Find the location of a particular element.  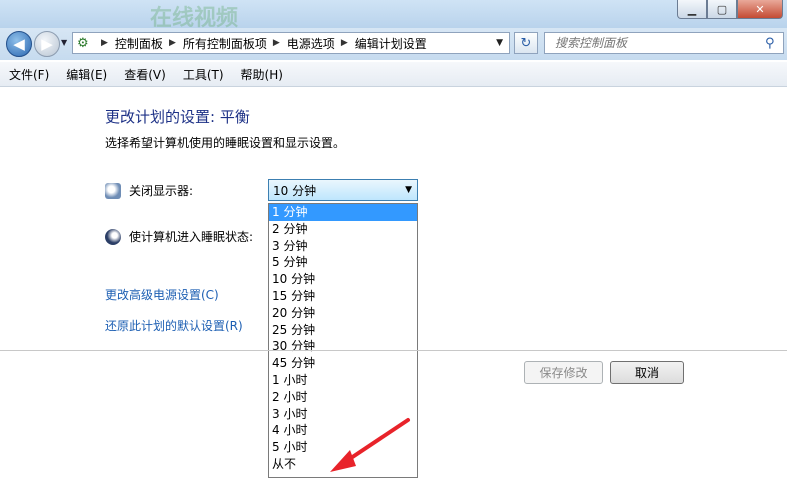

refresh-icon: ↻ is located at coordinates (526, 43).